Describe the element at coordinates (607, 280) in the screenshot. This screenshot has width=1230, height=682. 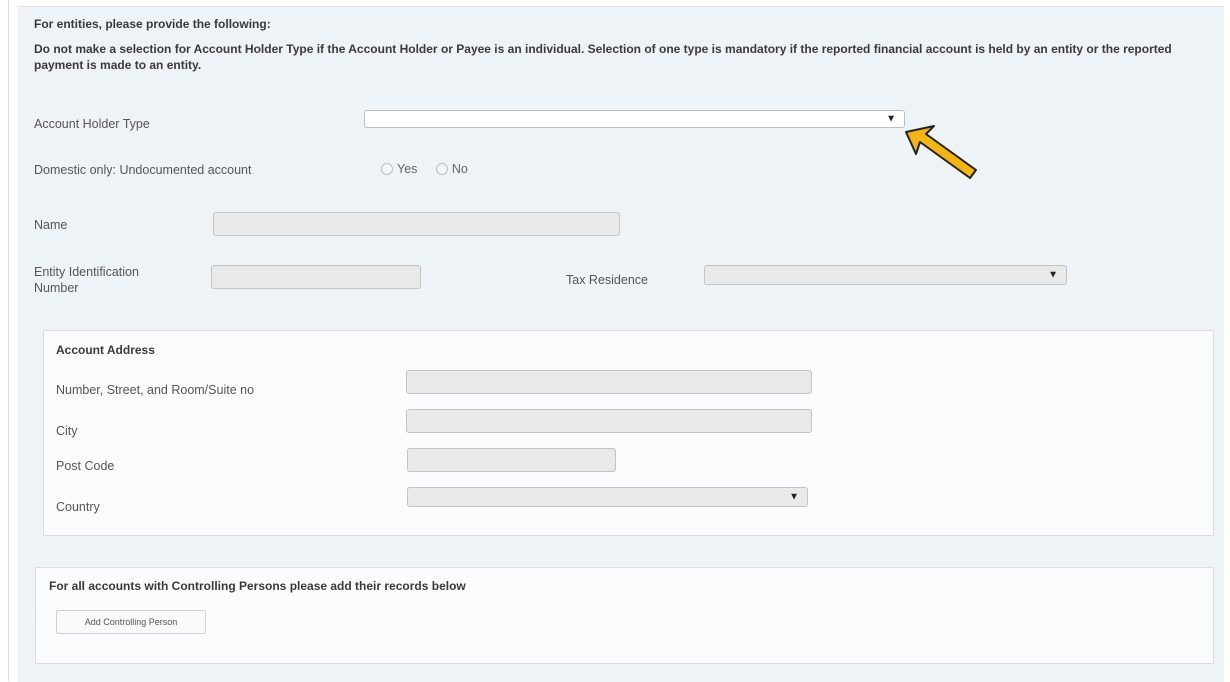
I see `tax-residence-label: Tax Residence` at that location.